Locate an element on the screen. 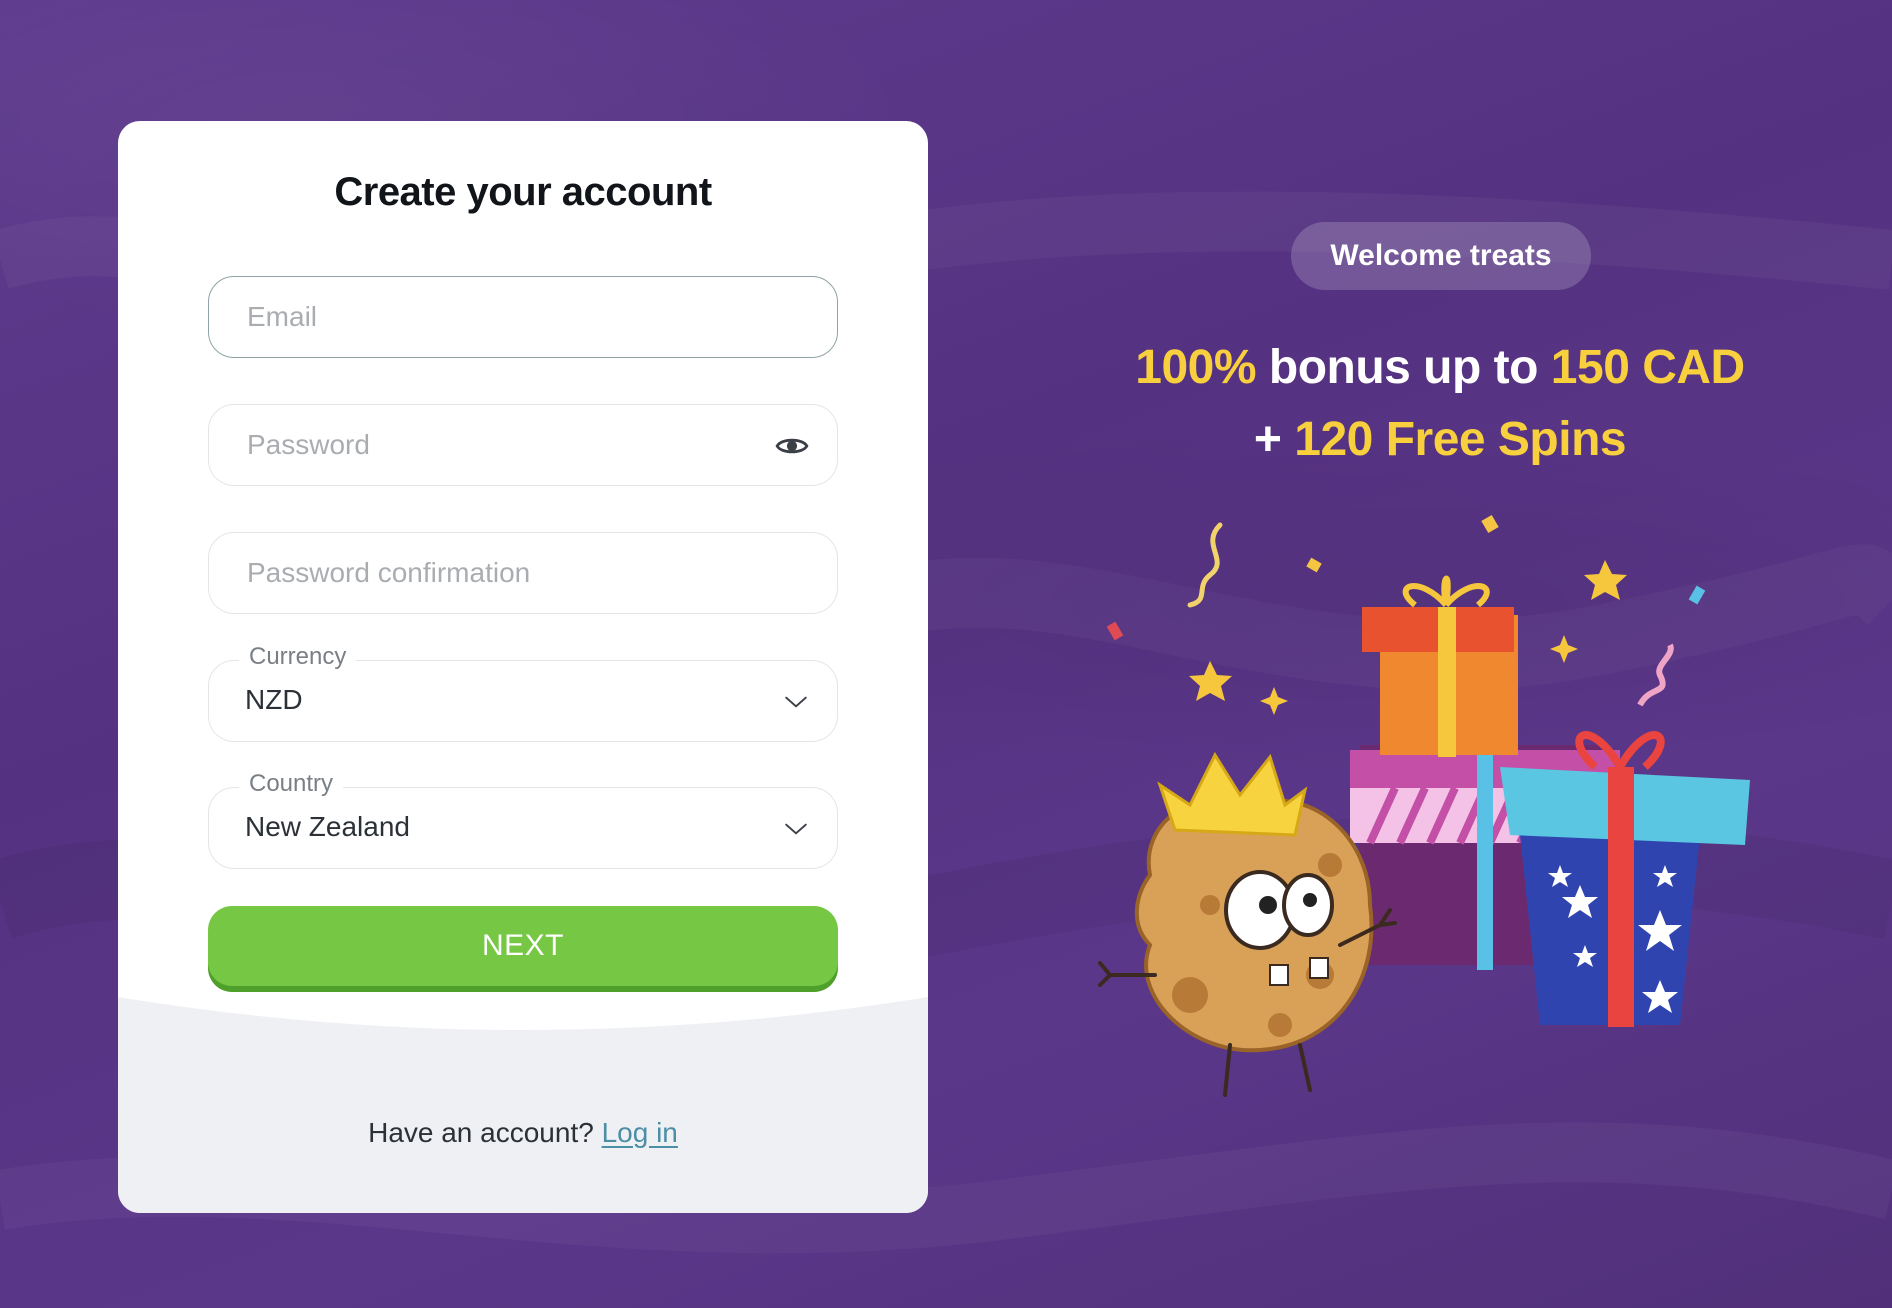  country-label: Country is located at coordinates (291, 784).